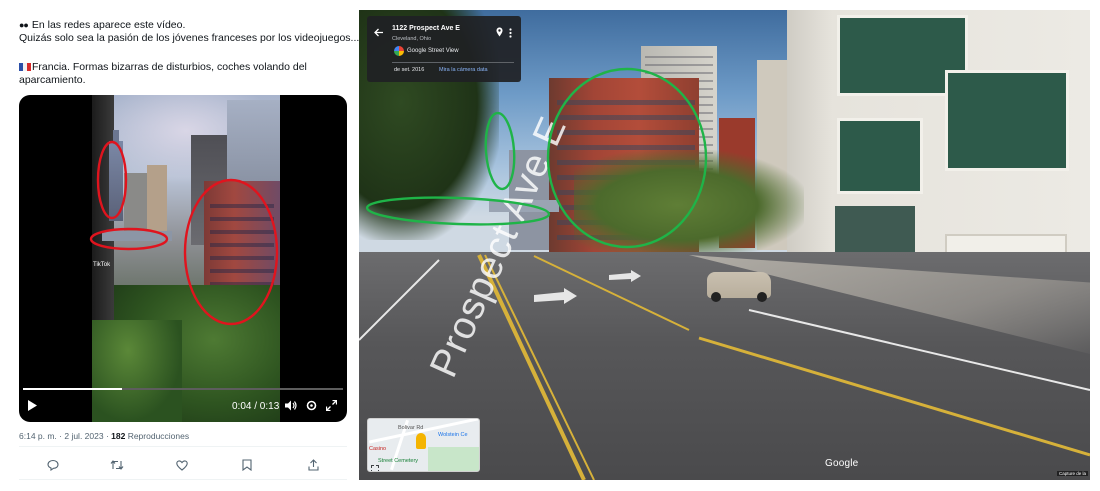 This screenshot has height=491, width=1100. I want to click on tweet-text-line-4: aparcamiento., so click(52, 80).